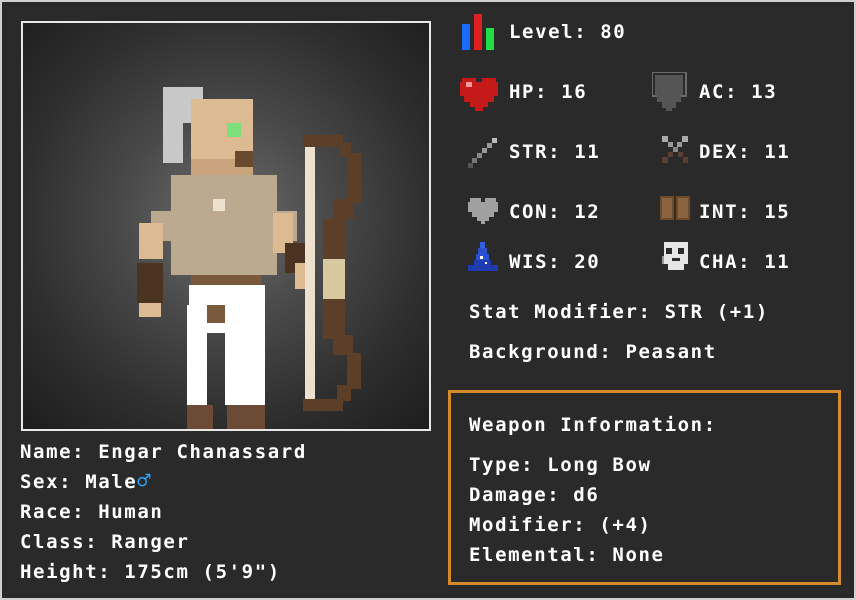 This screenshot has width=856, height=600. I want to click on grey-heart-icon, so click(483, 211).